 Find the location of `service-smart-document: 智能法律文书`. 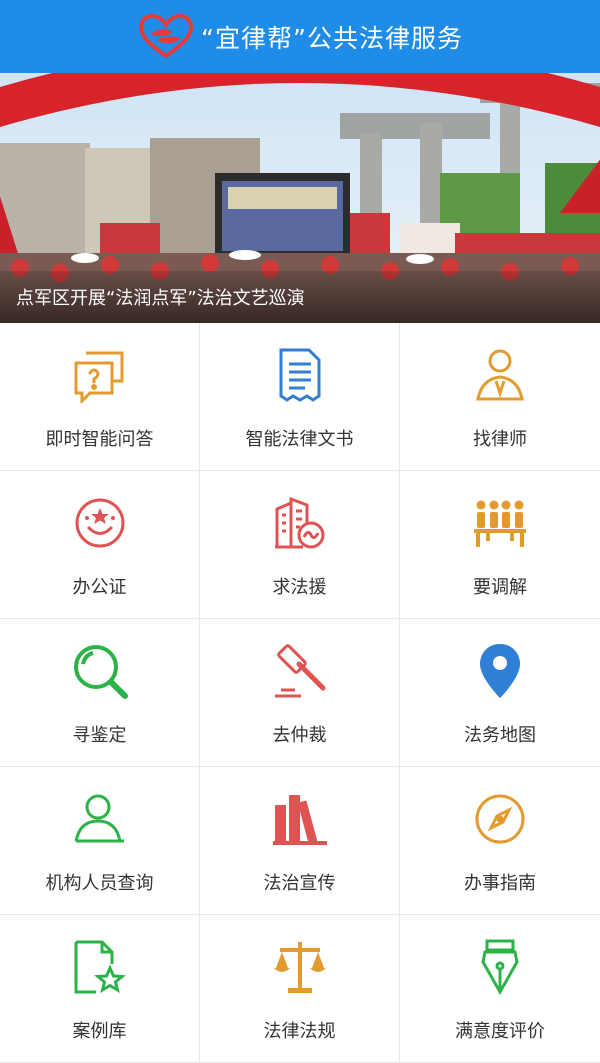

service-smart-document: 智能法律文书 is located at coordinates (300, 397).